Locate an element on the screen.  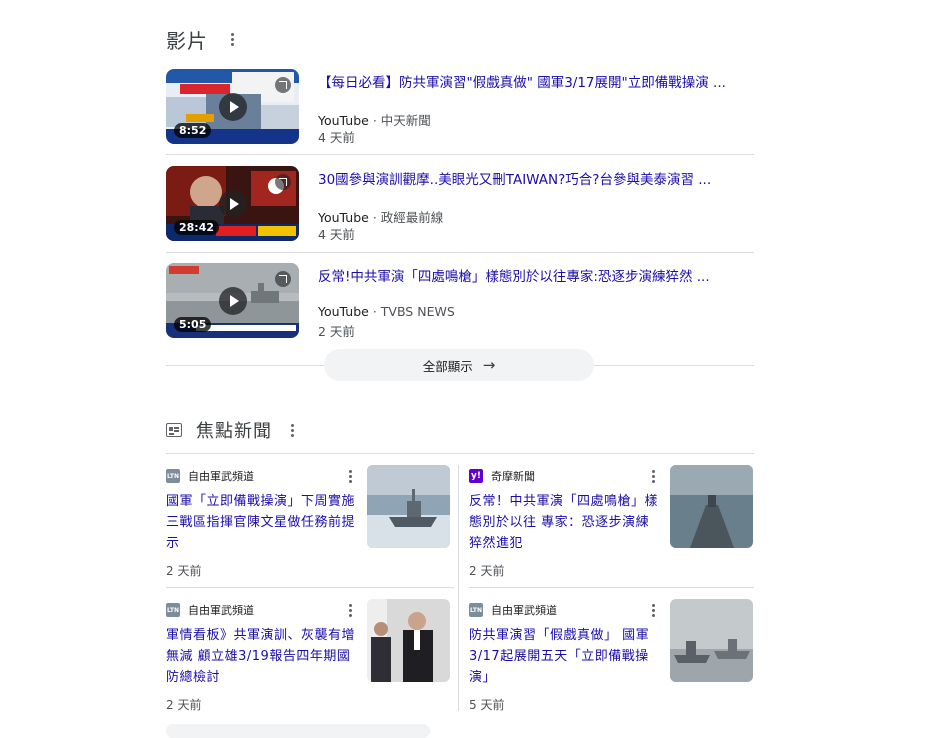
video-thumbnail: 8:52 is located at coordinates (232, 106).